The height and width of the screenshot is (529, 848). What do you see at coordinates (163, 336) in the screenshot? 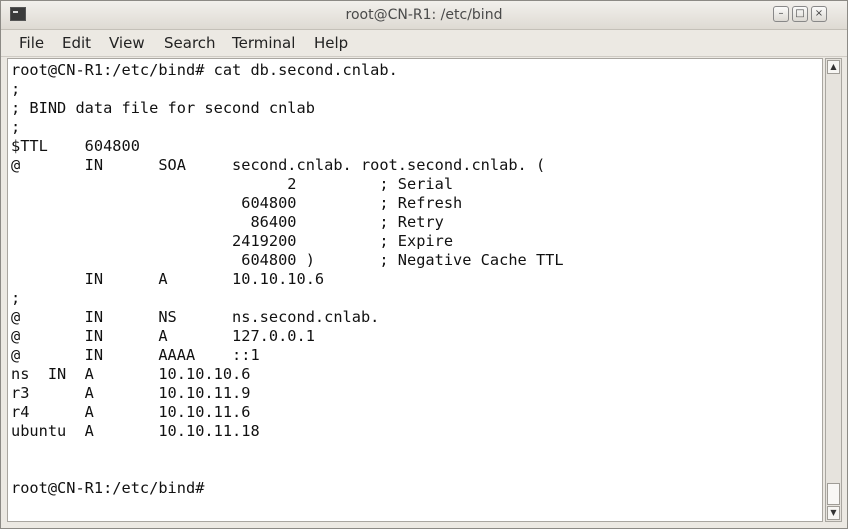
I see `terminal-line: @ IN A 127.0.0.1` at bounding box center [163, 336].